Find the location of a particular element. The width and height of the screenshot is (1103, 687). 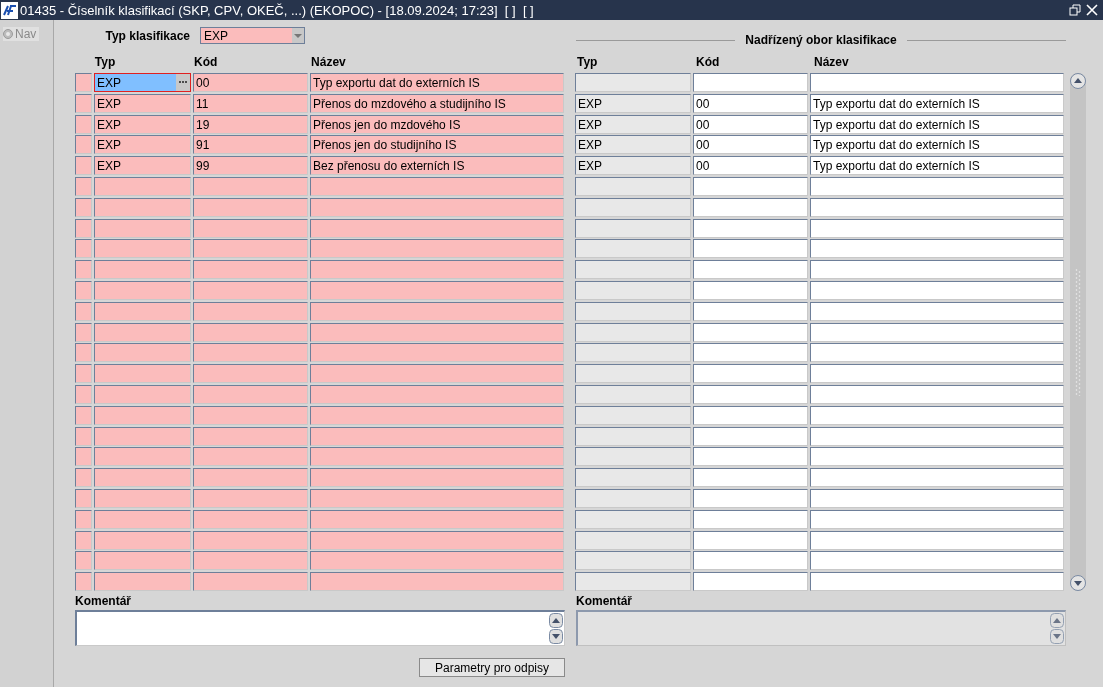

table-cell: Přenos jen do mzdového IS is located at coordinates (437, 124).